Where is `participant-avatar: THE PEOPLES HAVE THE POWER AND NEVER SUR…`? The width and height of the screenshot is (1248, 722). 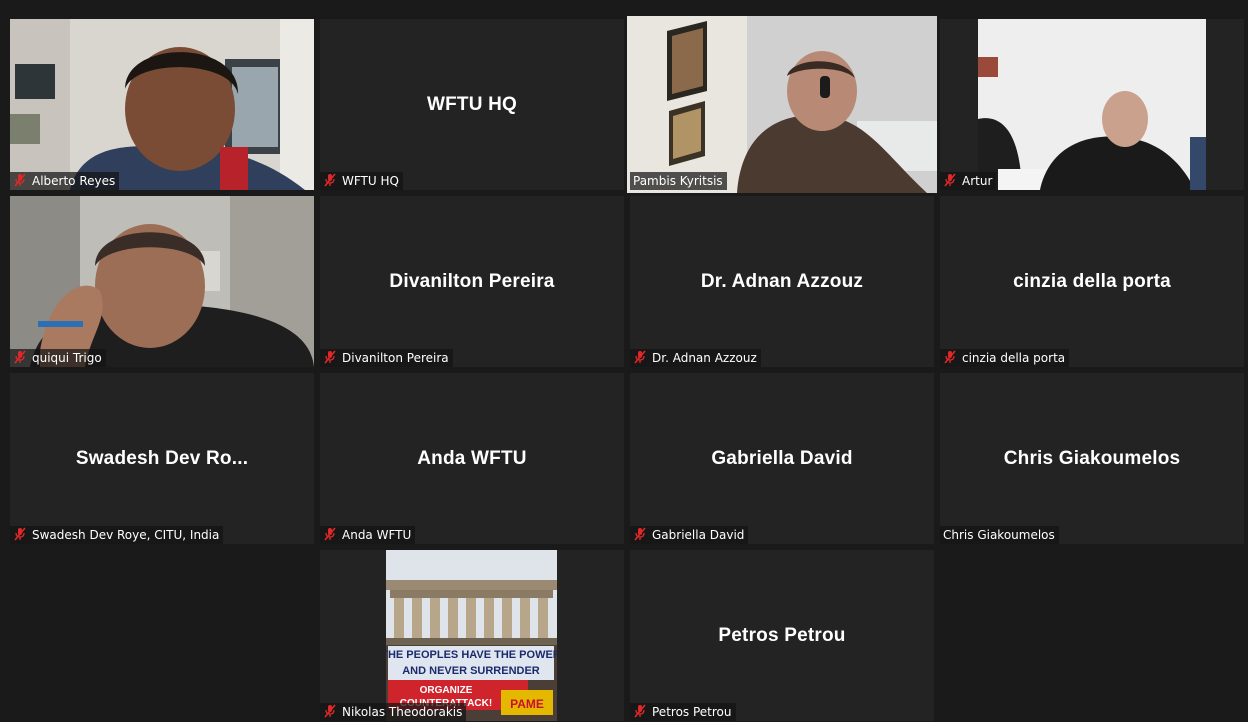 participant-avatar: THE PEOPLES HAVE THE POWER AND NEVER SUR… is located at coordinates (471, 635).